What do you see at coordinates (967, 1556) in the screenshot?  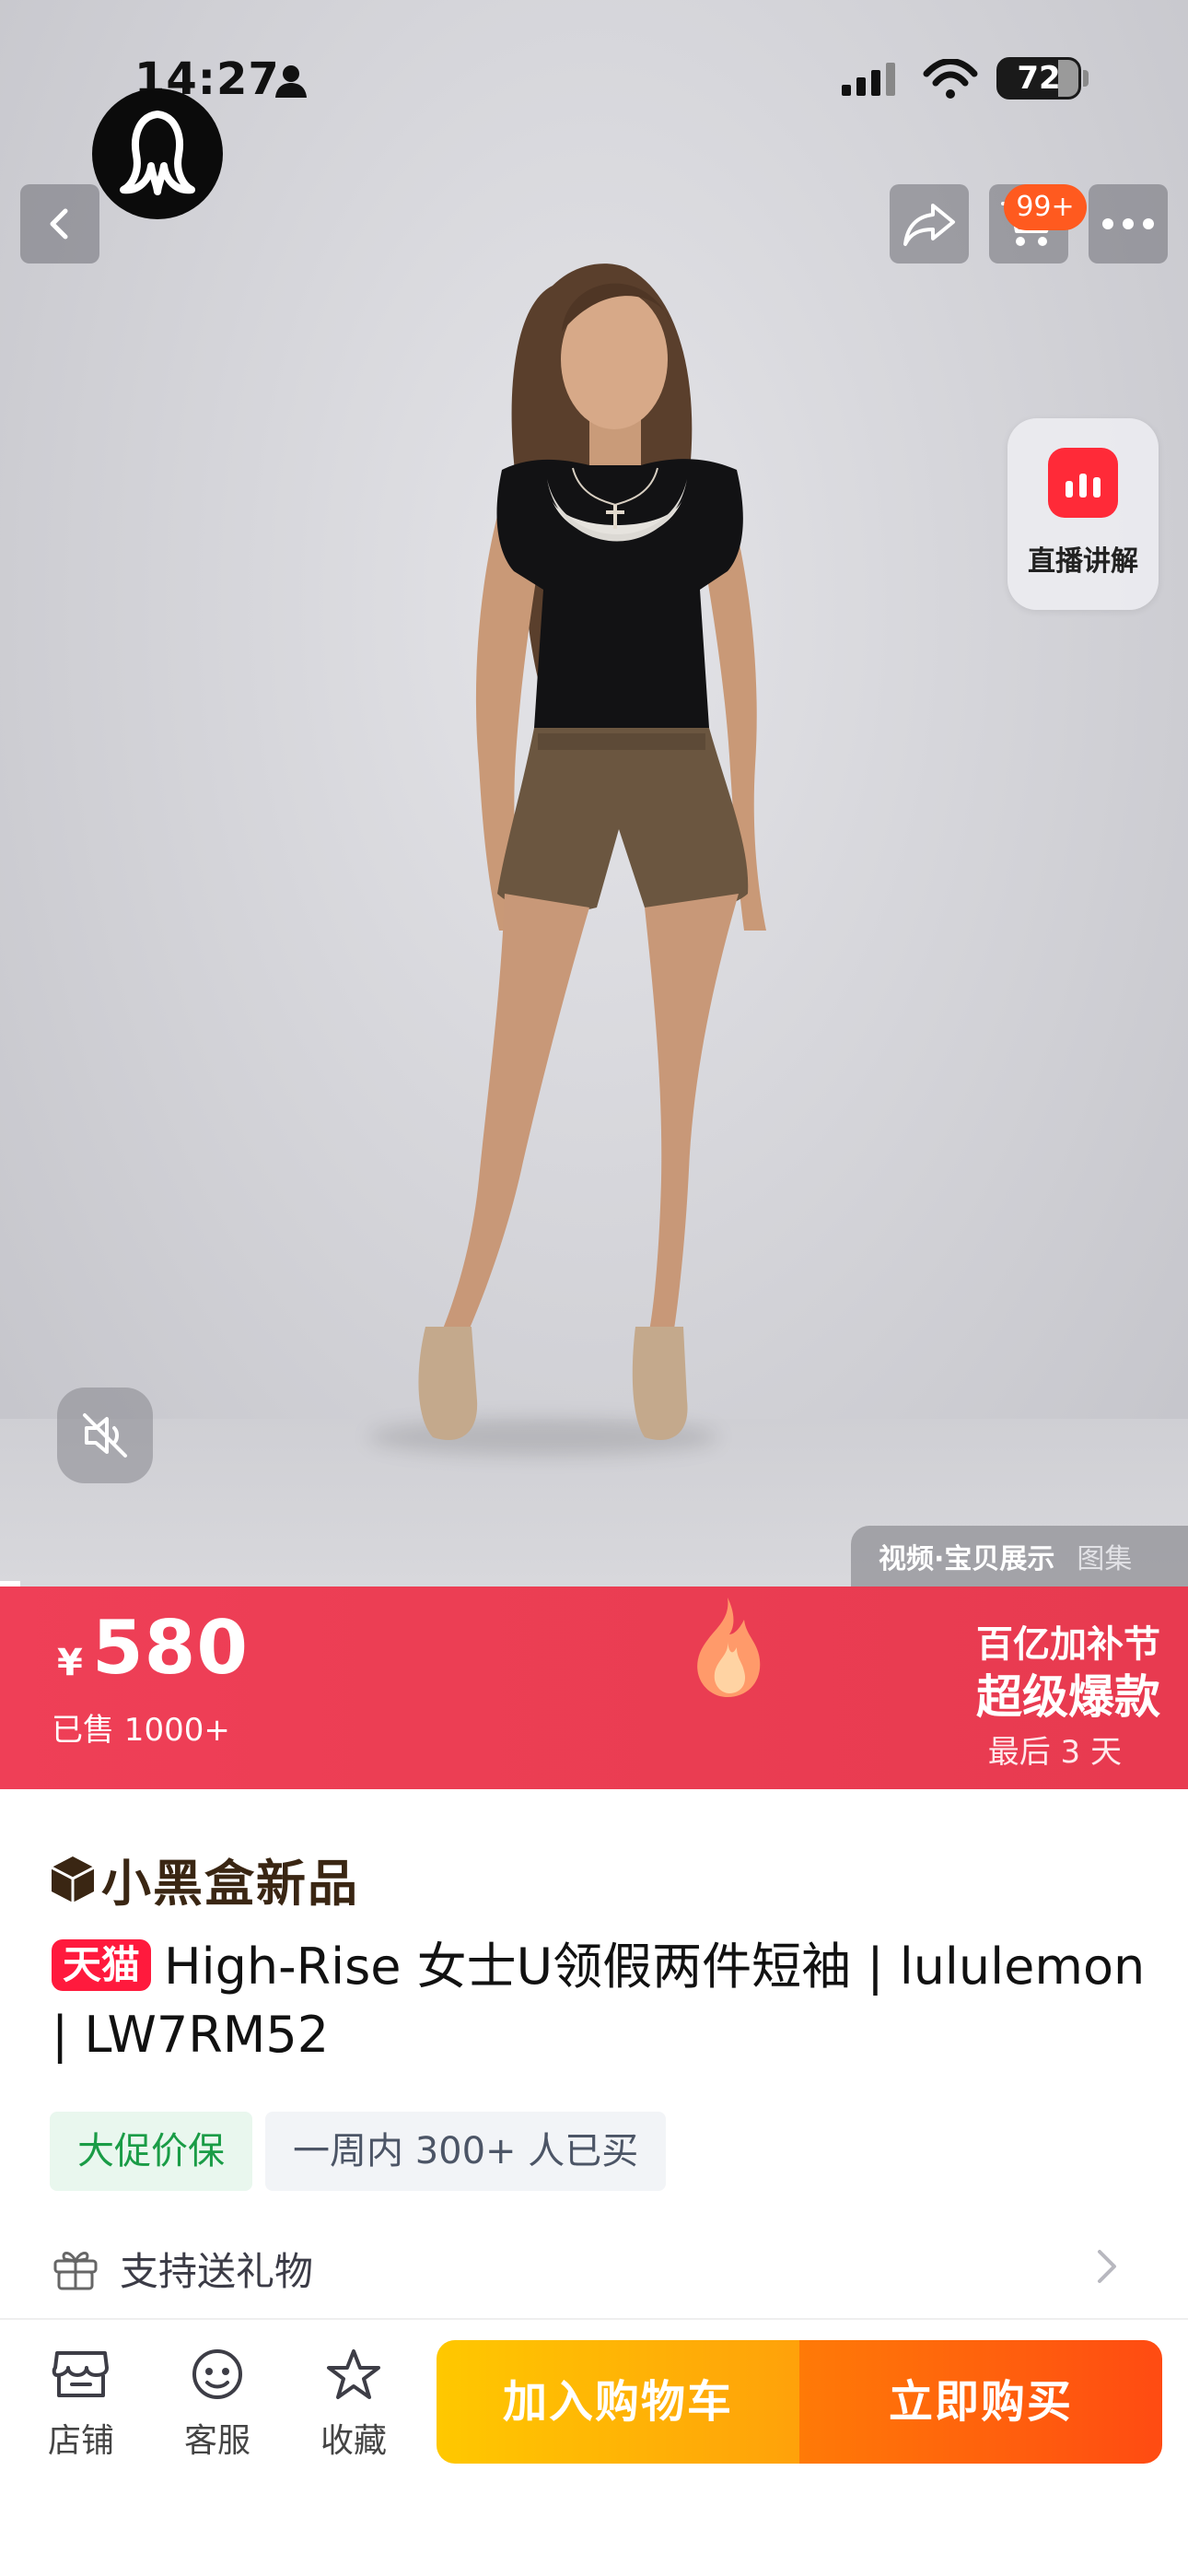 I see `tab-video-display: 视频·宝贝展示` at bounding box center [967, 1556].